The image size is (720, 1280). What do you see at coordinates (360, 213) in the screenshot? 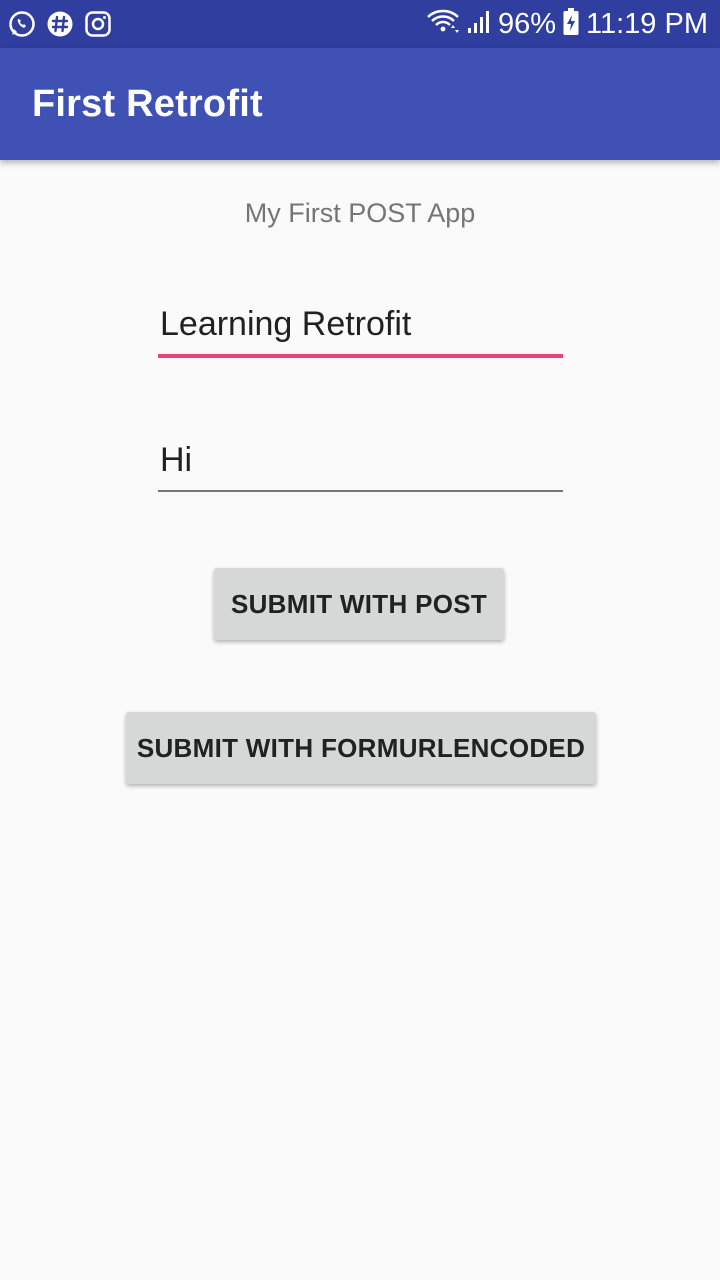
I see `page-subtitle: My First POST App` at bounding box center [360, 213].